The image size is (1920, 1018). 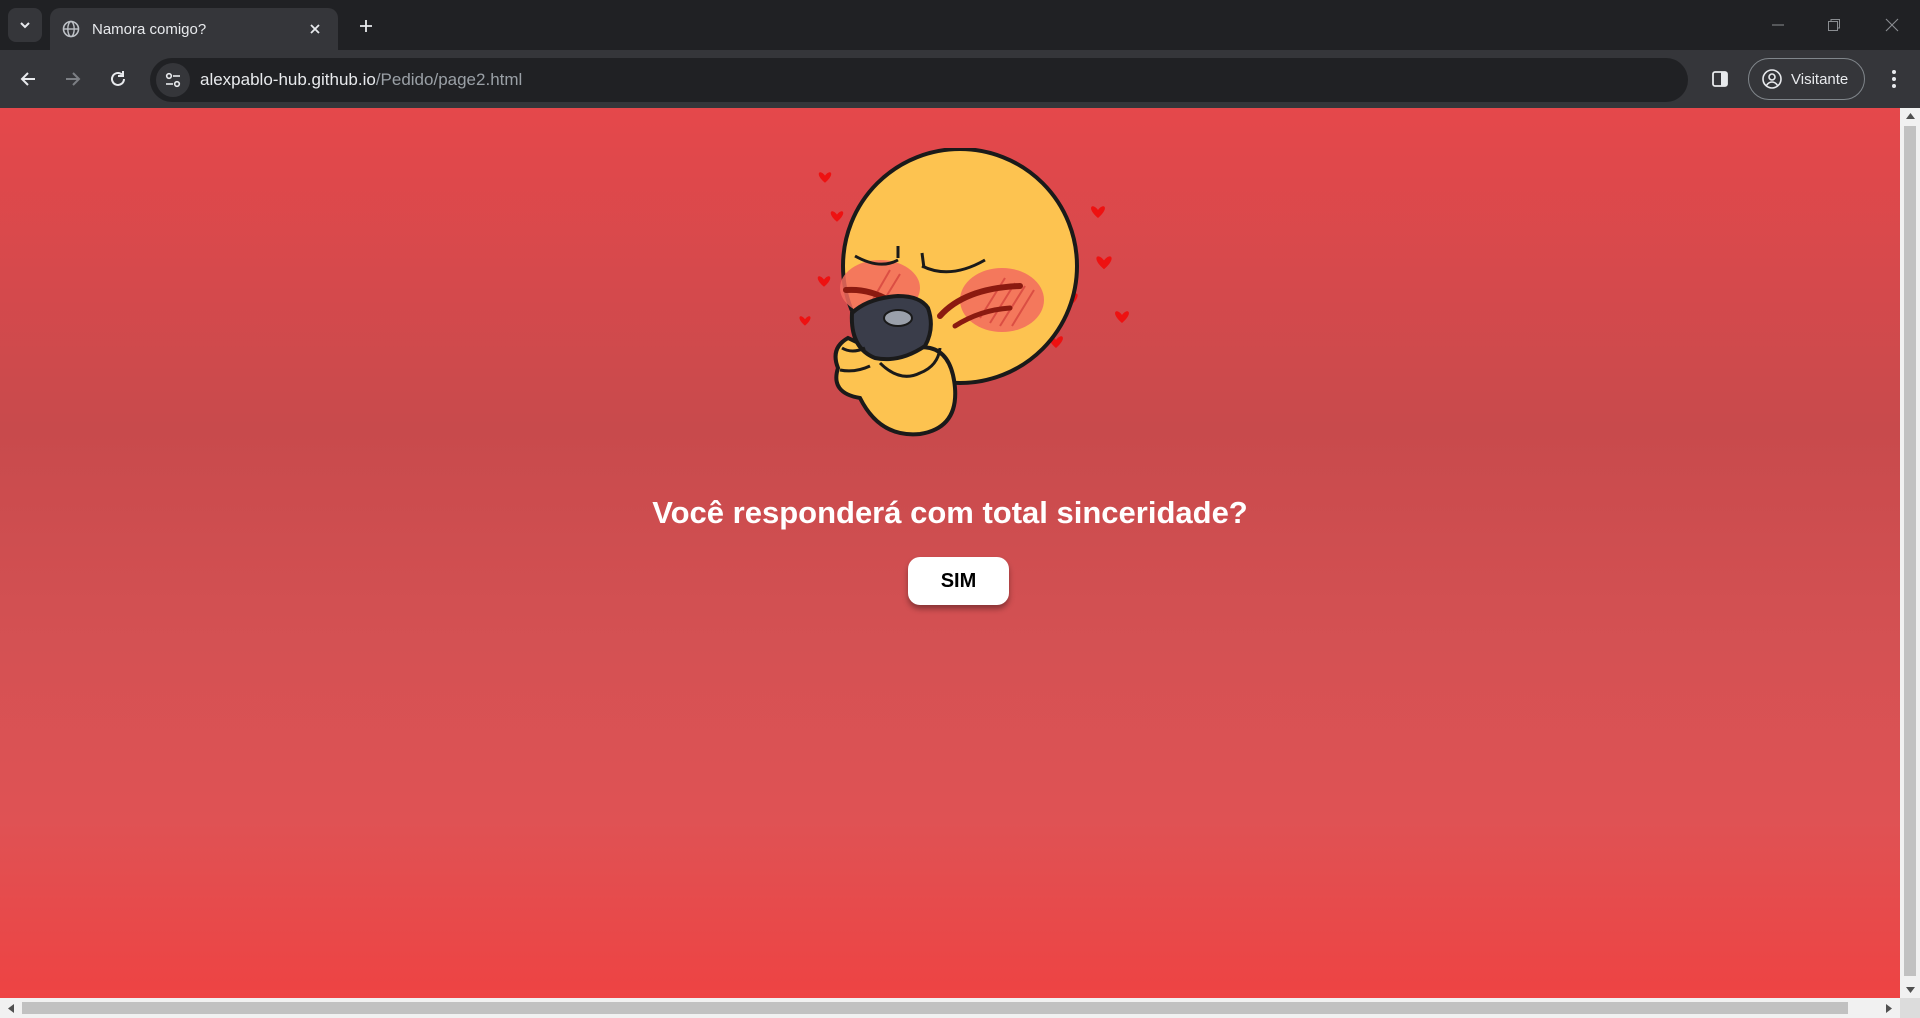 I want to click on reload-icon, so click(x=118, y=78).